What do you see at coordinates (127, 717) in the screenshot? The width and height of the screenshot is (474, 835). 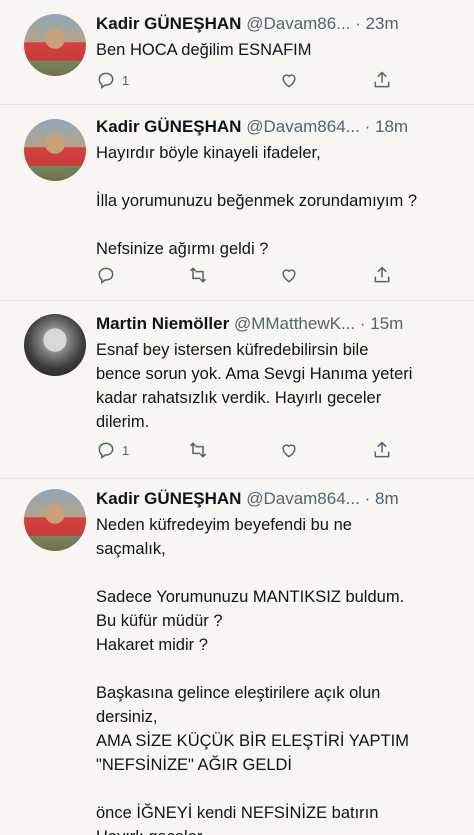 I see `tweet-line: dersiniz,` at bounding box center [127, 717].